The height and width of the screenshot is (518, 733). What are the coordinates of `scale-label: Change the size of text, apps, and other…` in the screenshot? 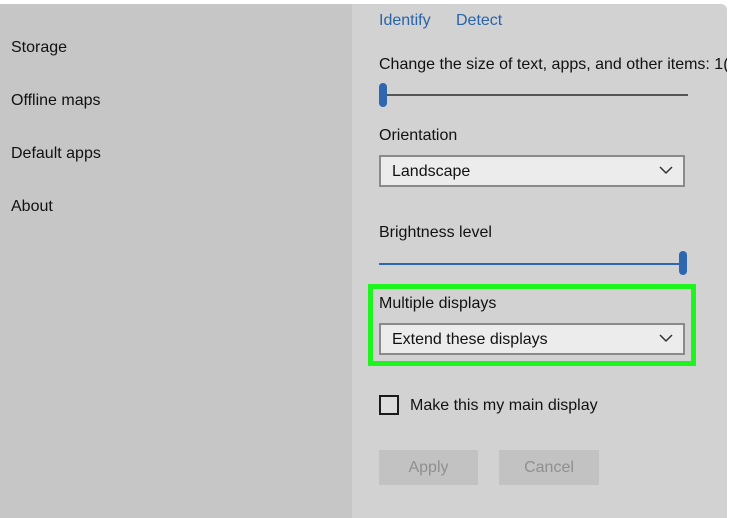 It's located at (553, 64).